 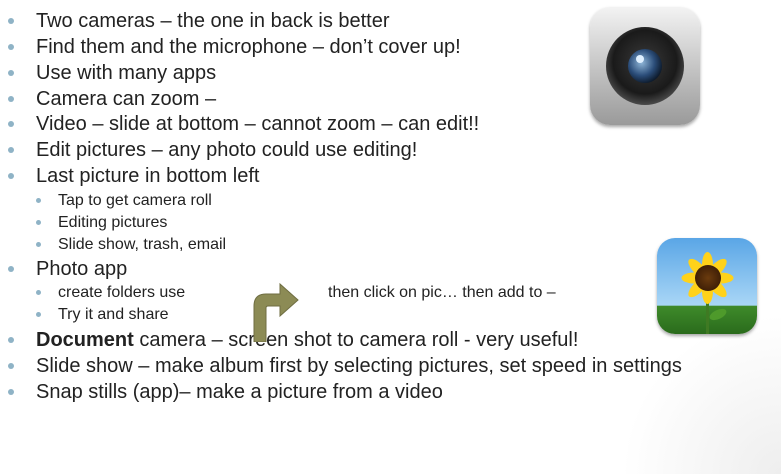 What do you see at coordinates (276, 312) in the screenshot?
I see `curved-arrow-icon` at bounding box center [276, 312].